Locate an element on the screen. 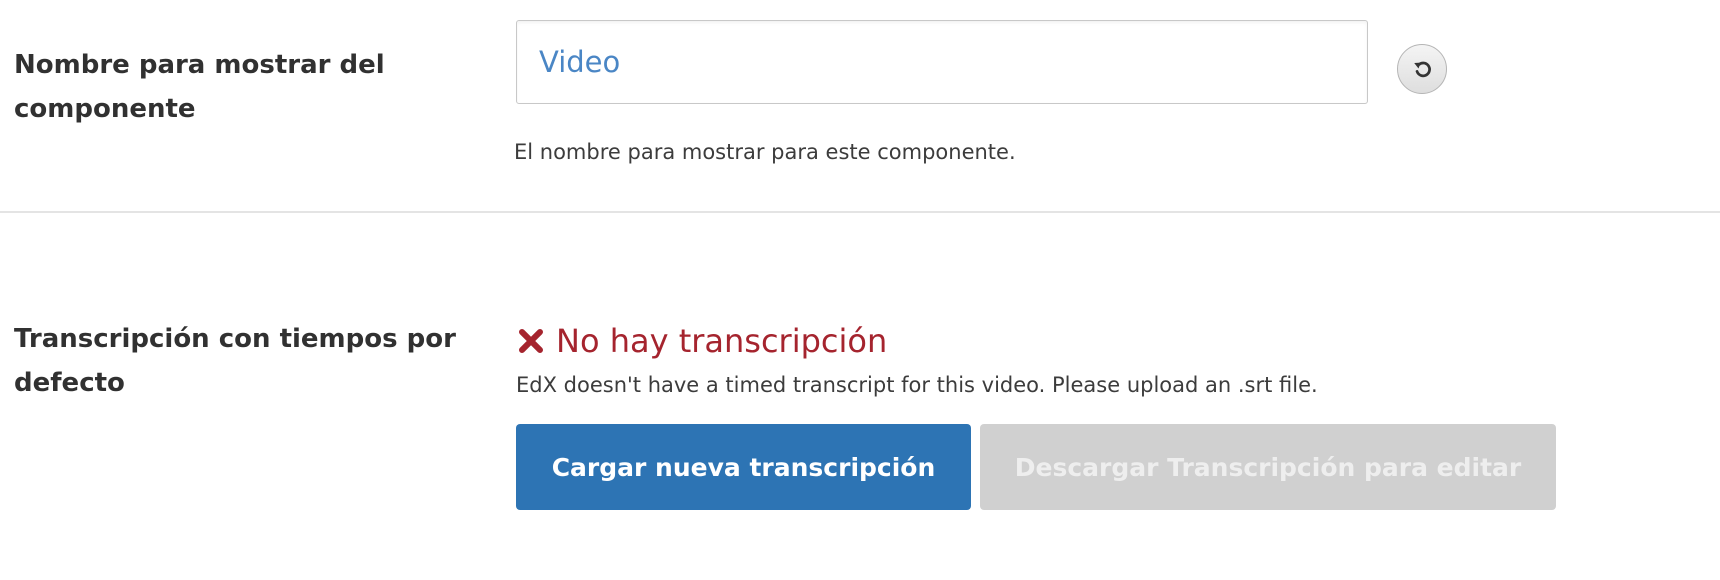 This screenshot has width=1720, height=580. display-name-input is located at coordinates (942, 62).